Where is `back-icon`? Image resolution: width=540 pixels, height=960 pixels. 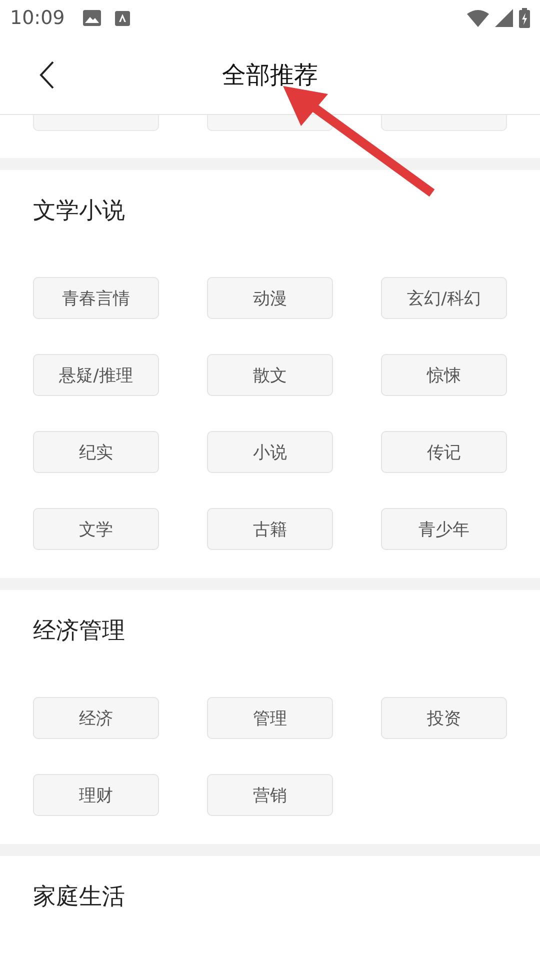 back-icon is located at coordinates (47, 75).